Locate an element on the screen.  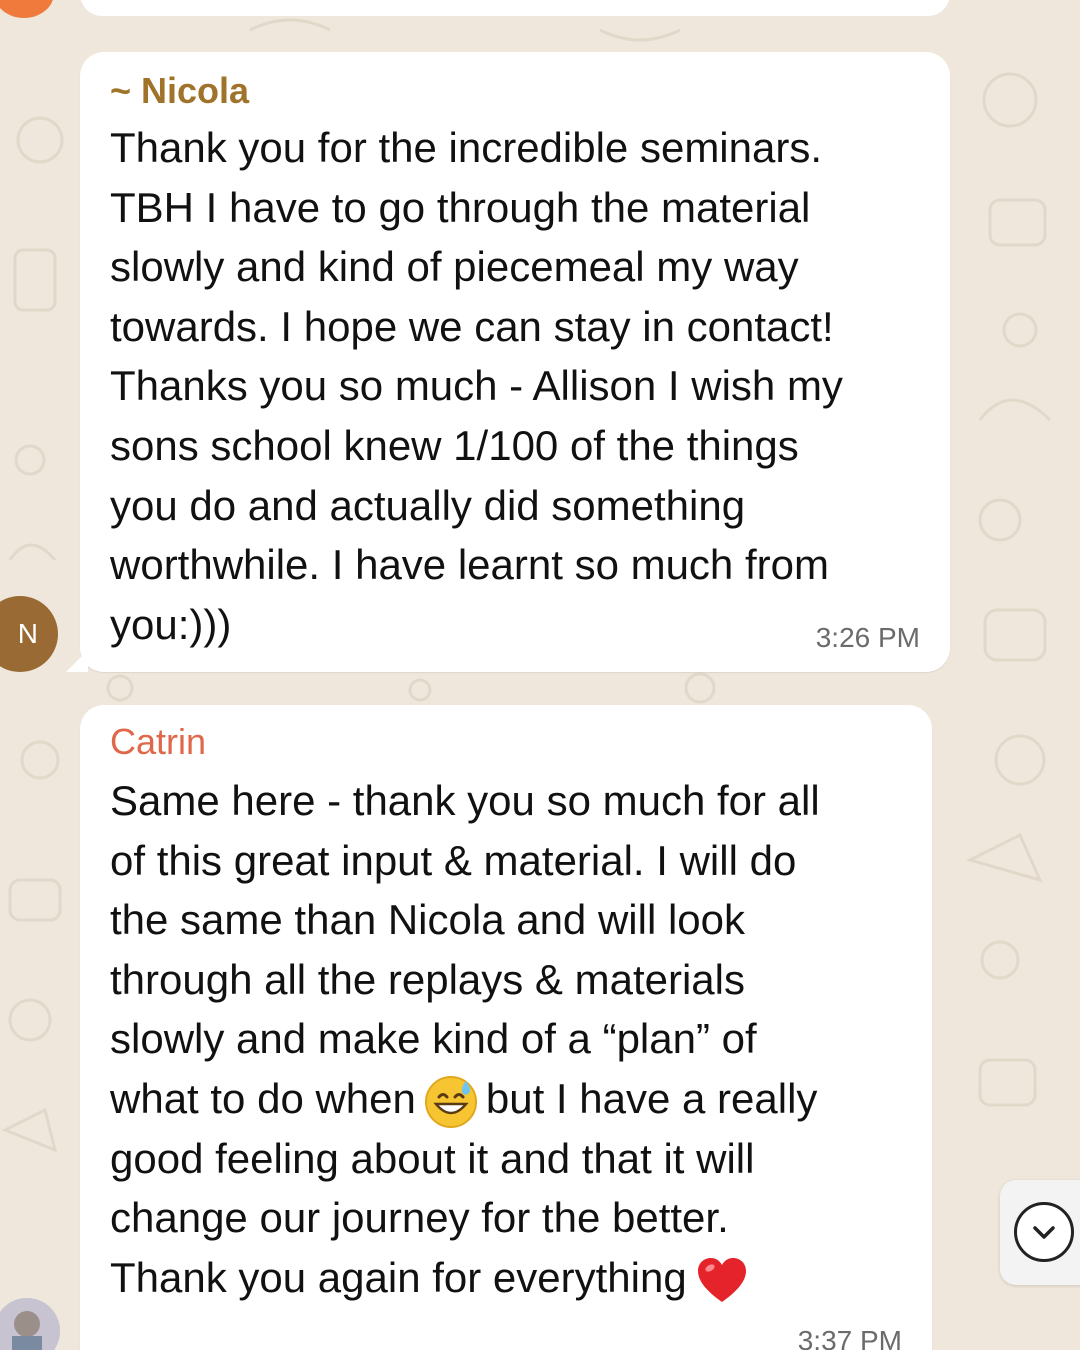
message-timestamp: 3:26 PM is located at coordinates (867, 637).